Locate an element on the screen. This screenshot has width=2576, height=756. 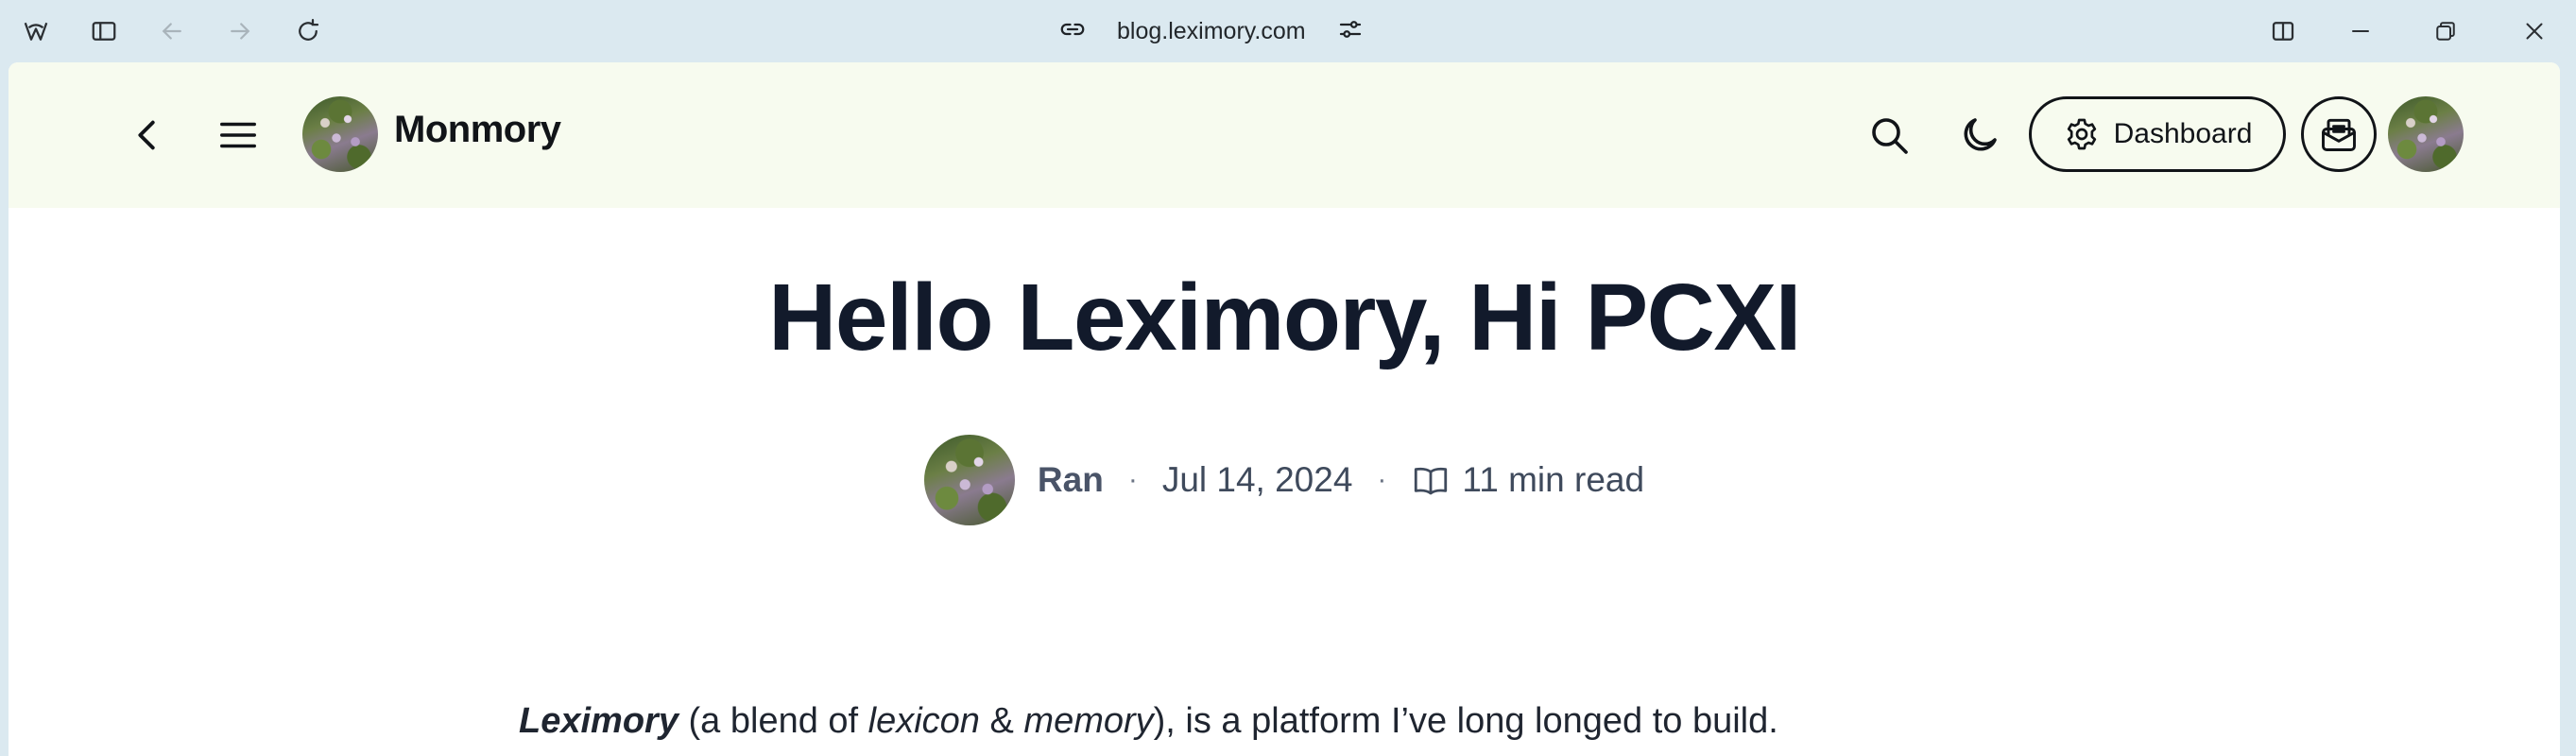
sidebar-toggle-icon is located at coordinates (104, 31).